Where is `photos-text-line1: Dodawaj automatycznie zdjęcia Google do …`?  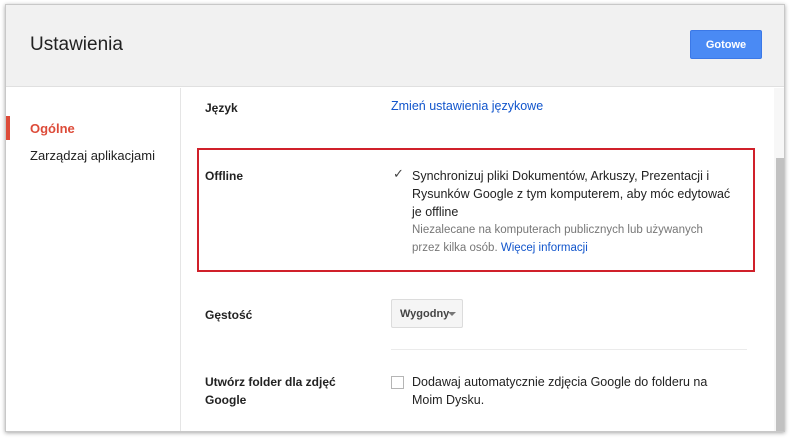
photos-text-line1: Dodawaj automatycznie zdjęcia Google do … is located at coordinates (560, 382).